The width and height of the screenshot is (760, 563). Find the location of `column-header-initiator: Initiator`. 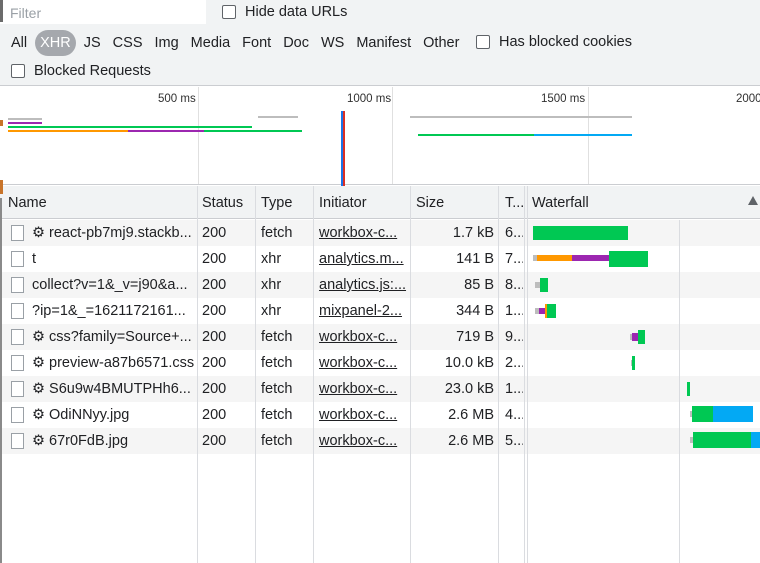

column-header-initiator: Initiator is located at coordinates (343, 203).